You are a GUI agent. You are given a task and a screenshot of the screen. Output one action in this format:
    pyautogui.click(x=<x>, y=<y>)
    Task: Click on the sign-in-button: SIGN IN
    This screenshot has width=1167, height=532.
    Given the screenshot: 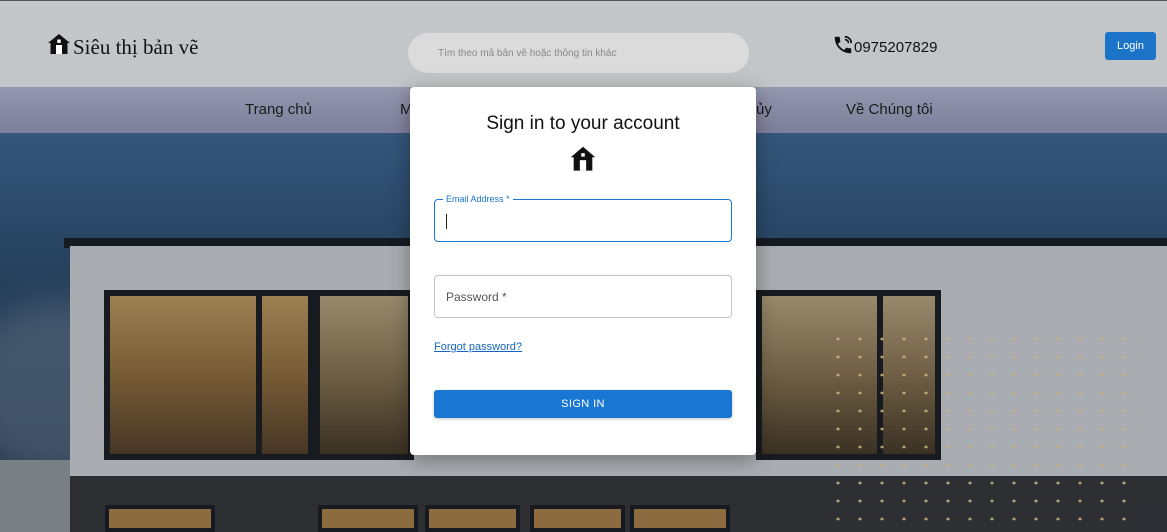 What is the action you would take?
    pyautogui.click(x=583, y=404)
    